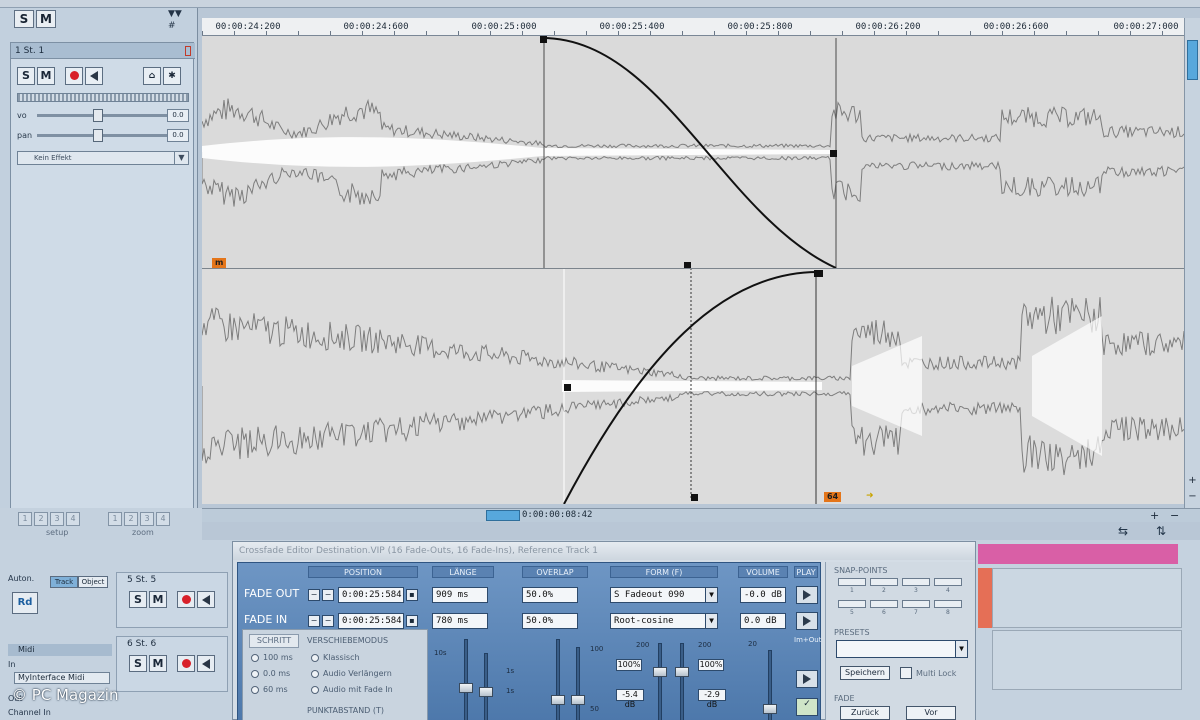 The image size is (1200, 720). What do you see at coordinates (550, 621) in the screenshot?
I see `fade-in-overlap-field: 50.0%` at bounding box center [550, 621].